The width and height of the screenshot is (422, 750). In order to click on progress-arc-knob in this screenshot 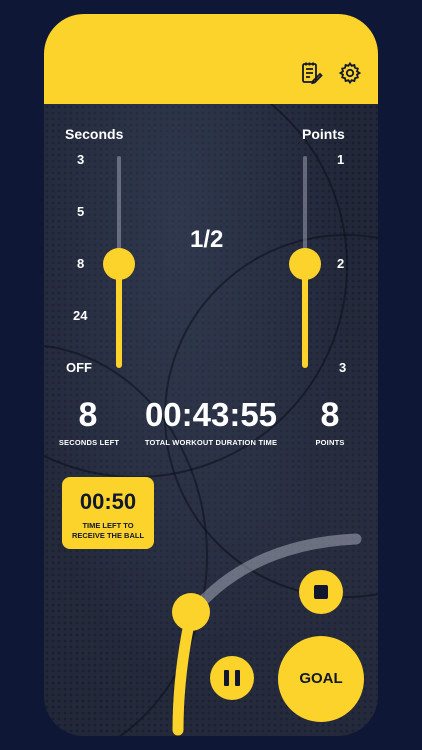, I will do `click(191, 612)`.